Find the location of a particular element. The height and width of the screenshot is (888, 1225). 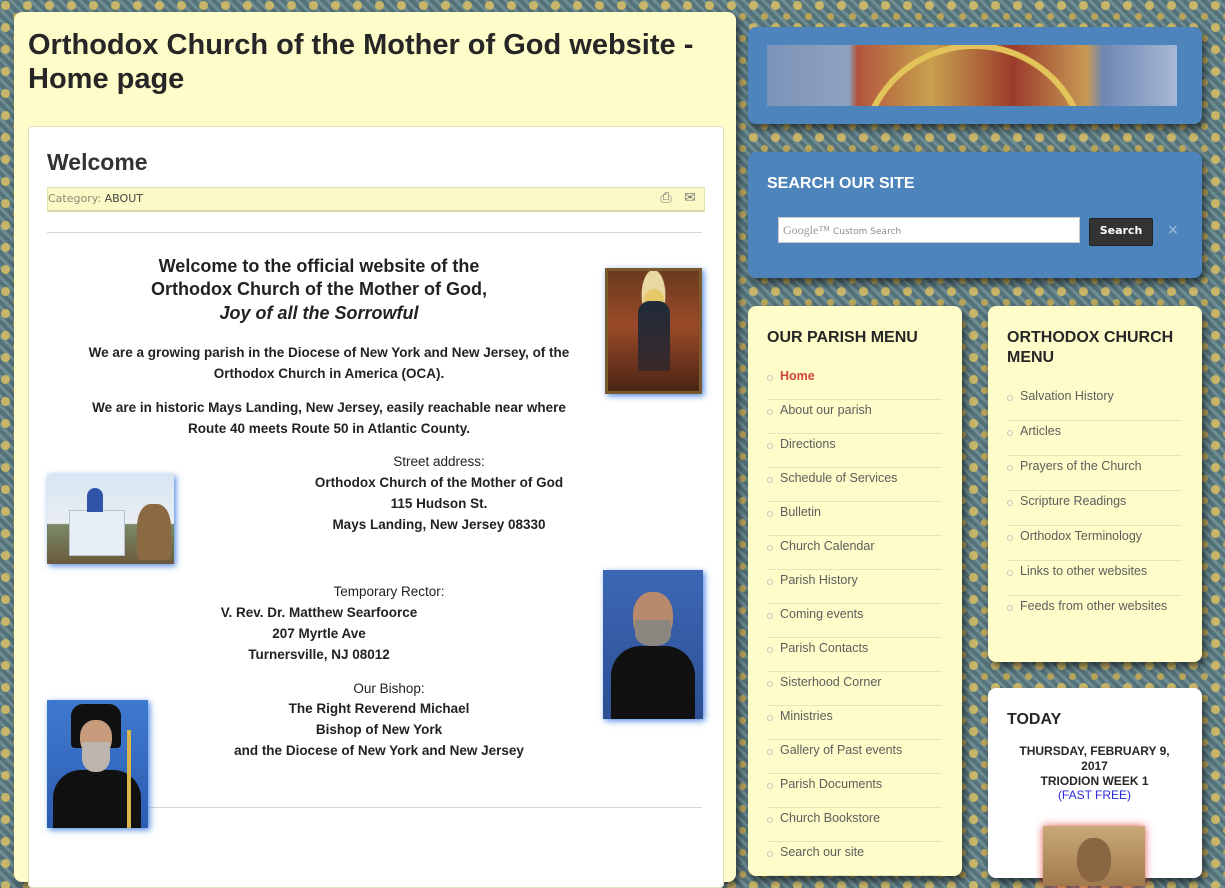

church-menu-item-links: Links to other websites is located at coordinates (1094, 578).